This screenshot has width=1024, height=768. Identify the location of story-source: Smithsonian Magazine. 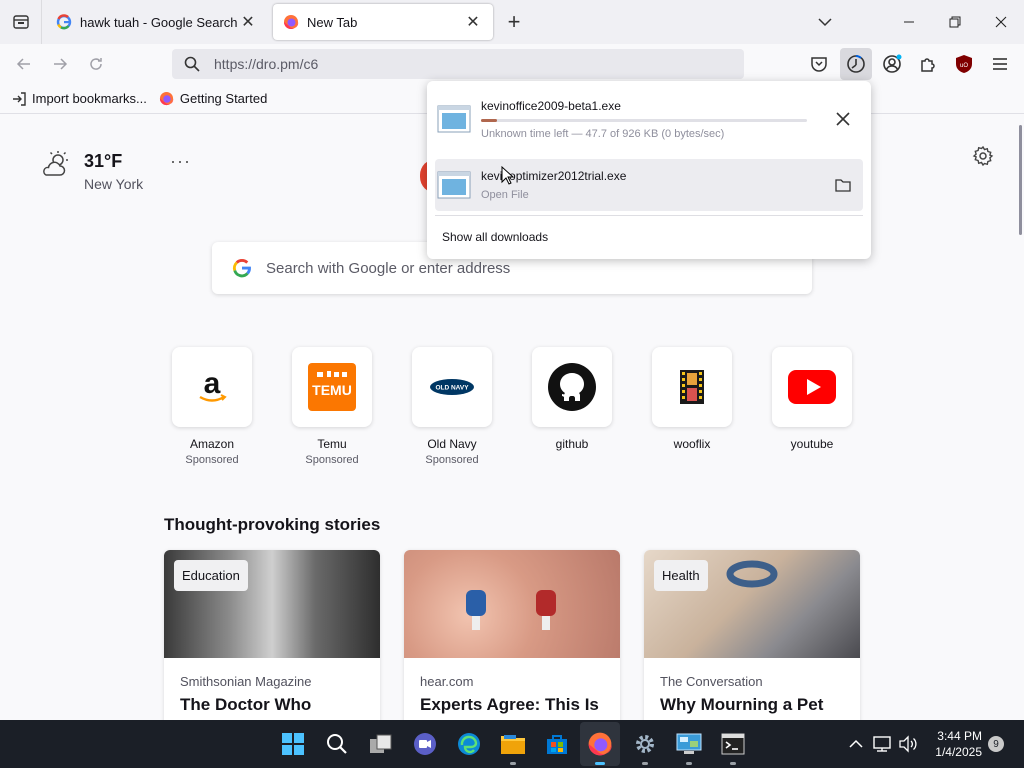
(246, 681).